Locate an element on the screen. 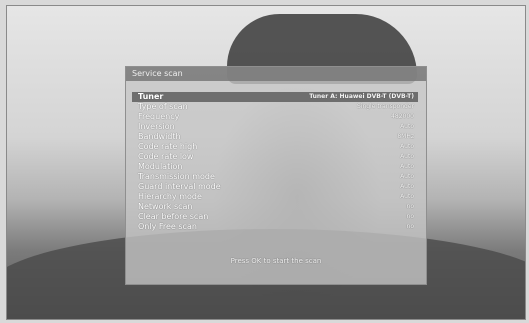  setting-label: Modulation is located at coordinates (160, 166).